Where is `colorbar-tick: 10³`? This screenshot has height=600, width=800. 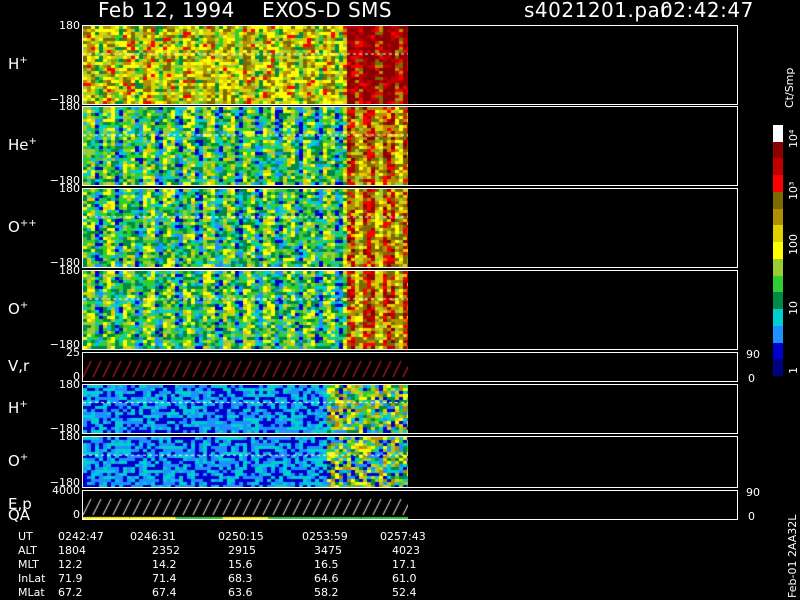 colorbar-tick: 10³ is located at coordinates (793, 190).